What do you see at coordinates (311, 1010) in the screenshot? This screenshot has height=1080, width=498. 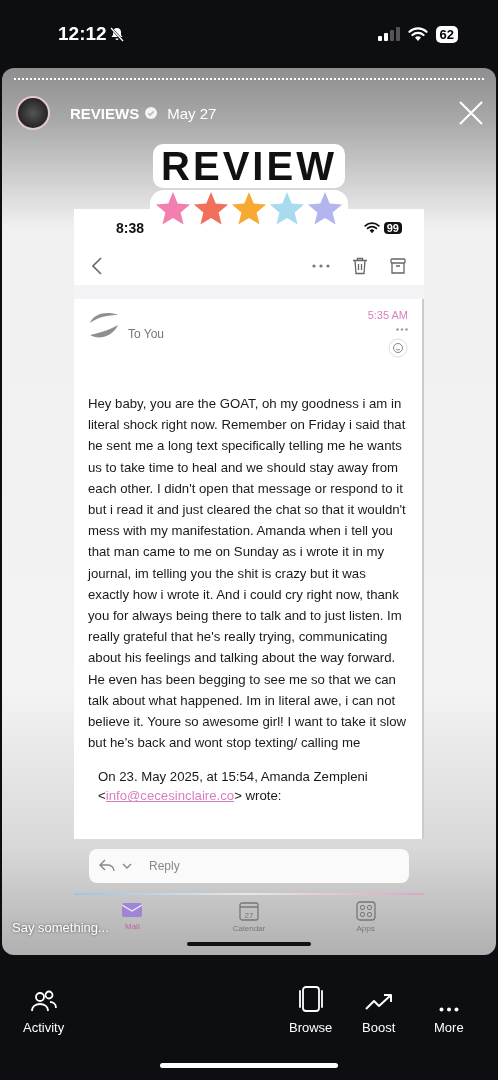 I see `nav-item: Browse` at bounding box center [311, 1010].